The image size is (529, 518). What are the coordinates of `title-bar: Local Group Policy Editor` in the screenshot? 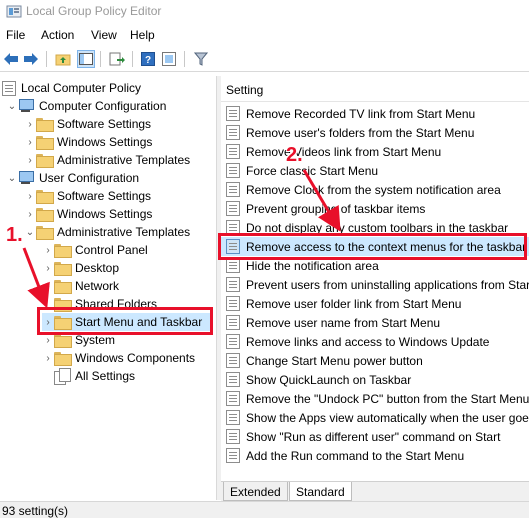 It's located at (264, 12).